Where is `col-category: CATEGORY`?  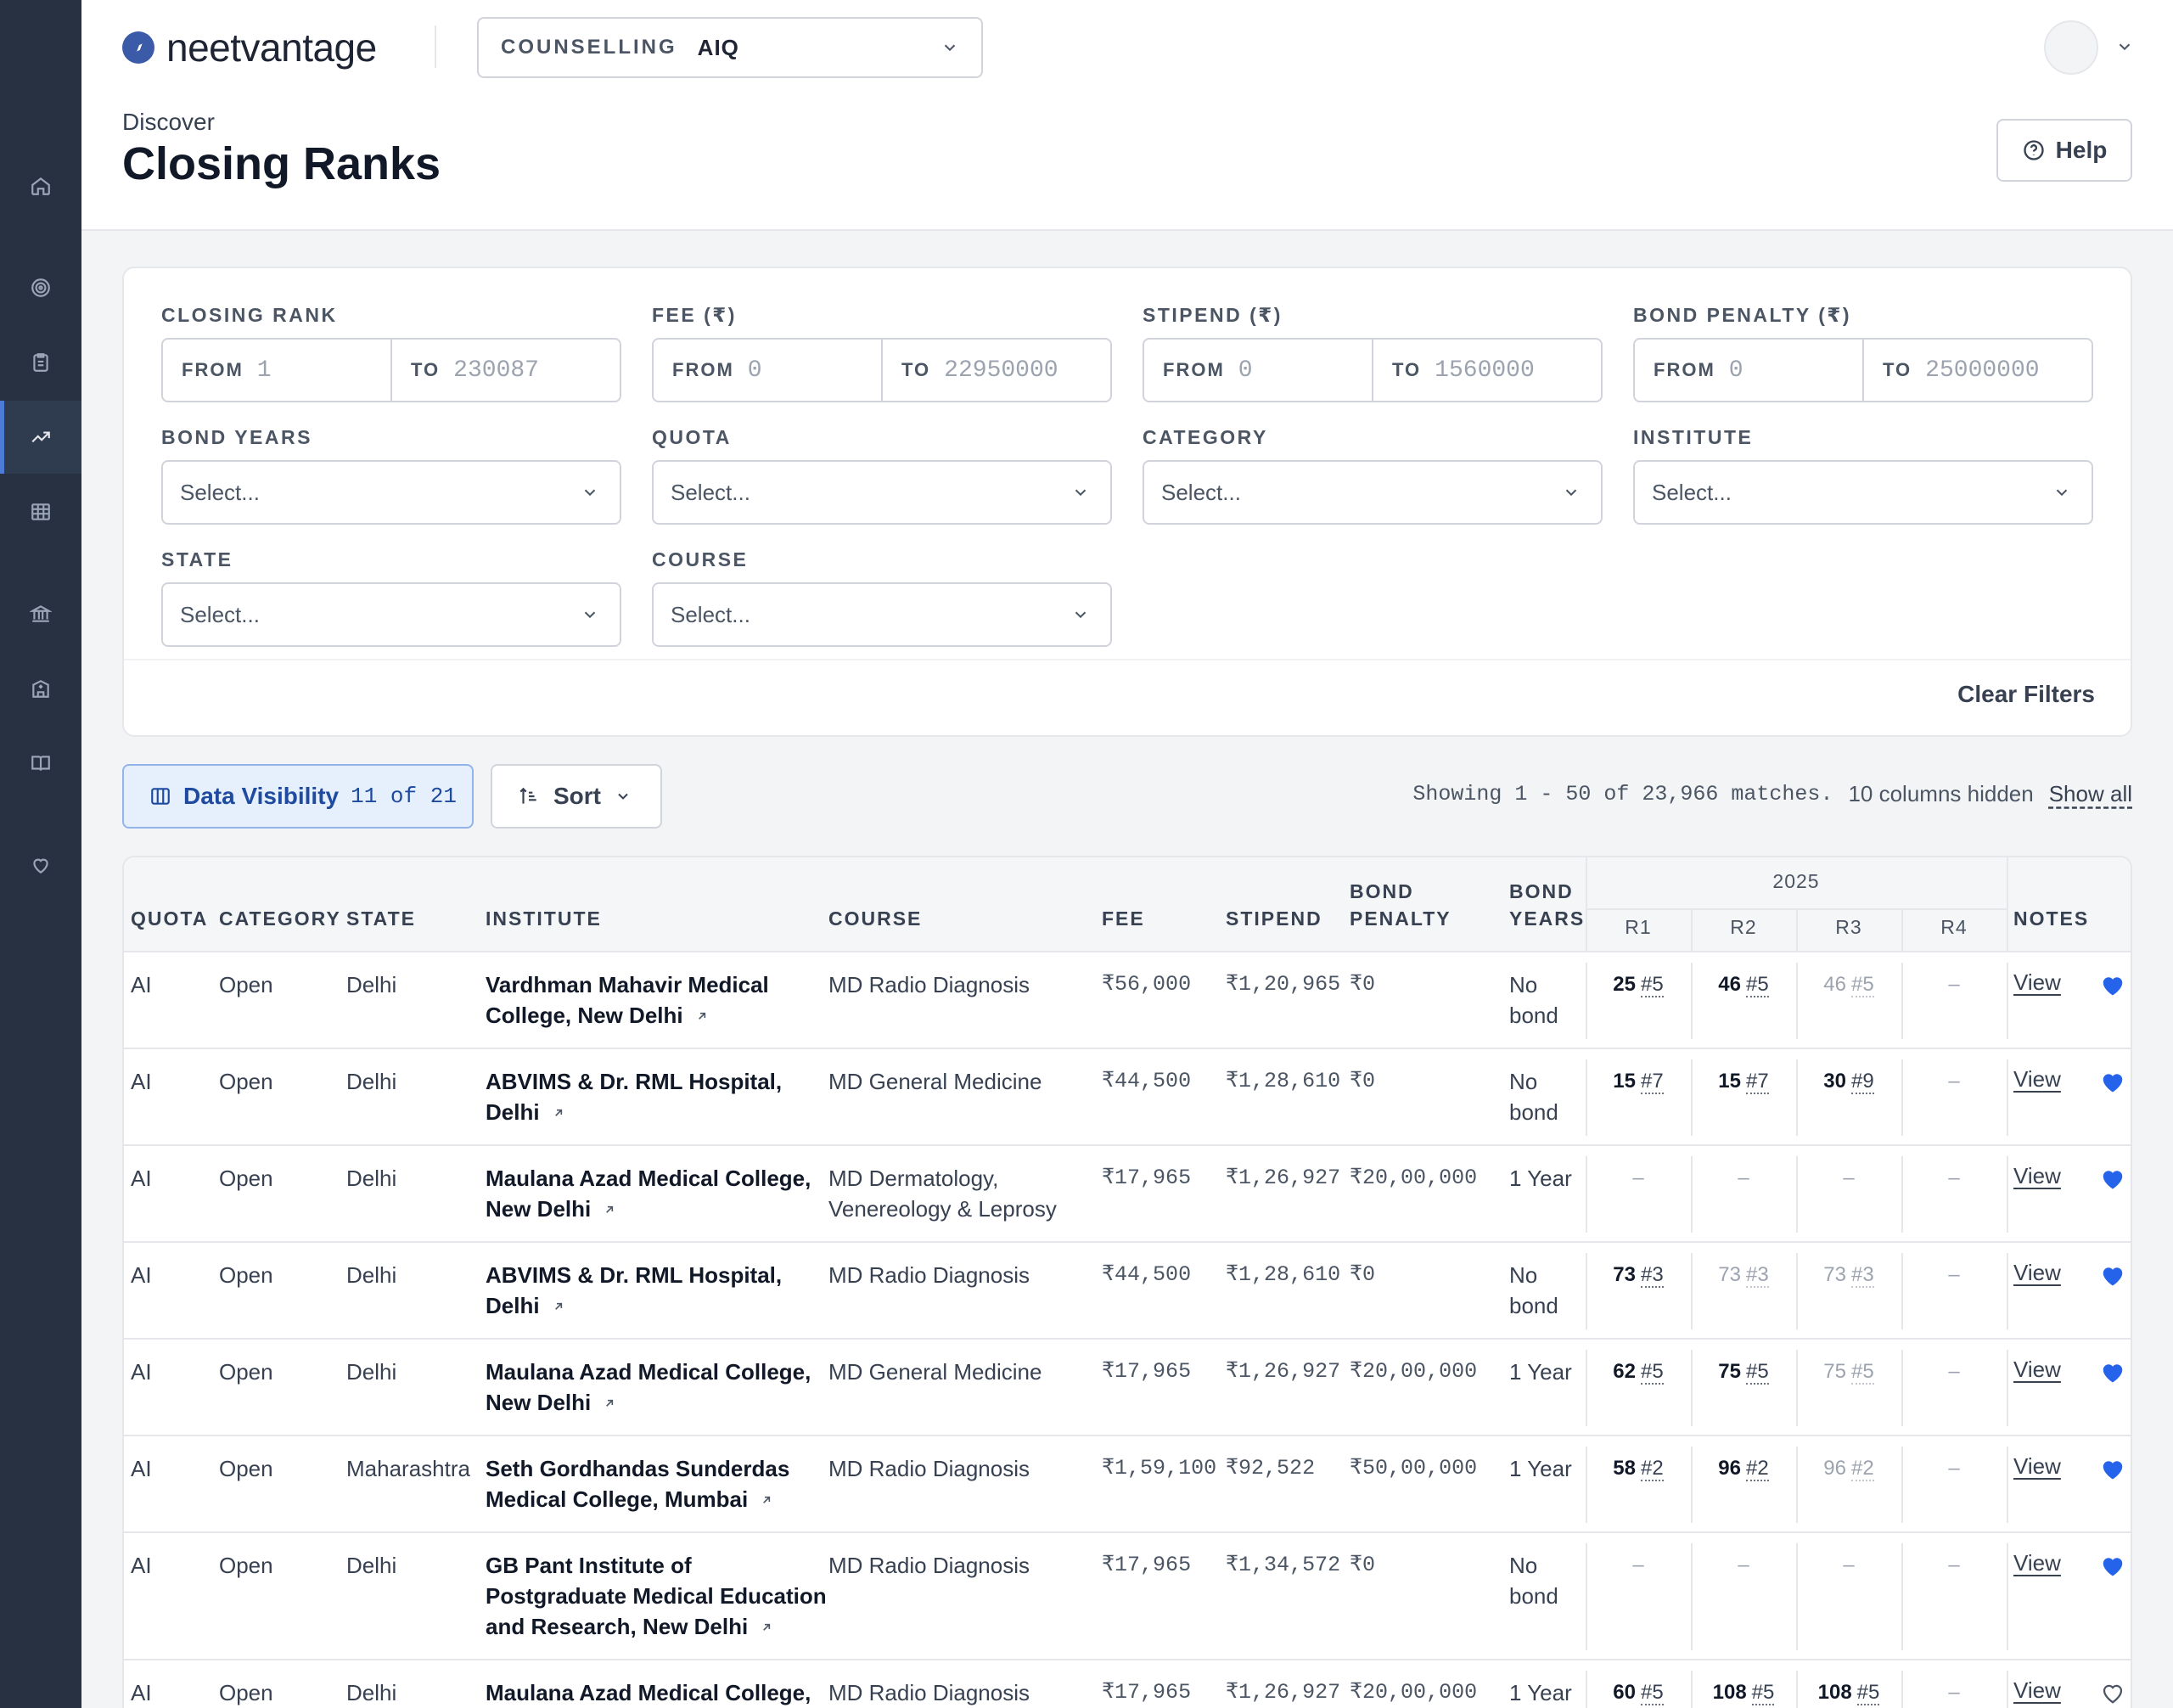 col-category: CATEGORY is located at coordinates (280, 919).